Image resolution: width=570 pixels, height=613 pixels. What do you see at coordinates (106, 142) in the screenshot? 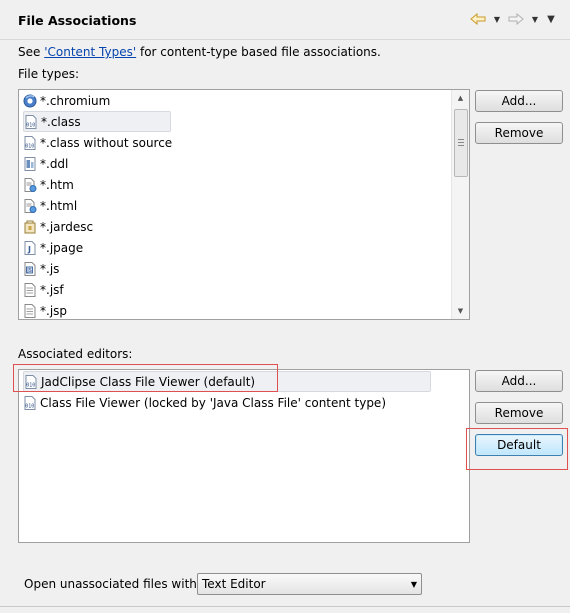
I see `list-item-label: *.class without source` at bounding box center [106, 142].